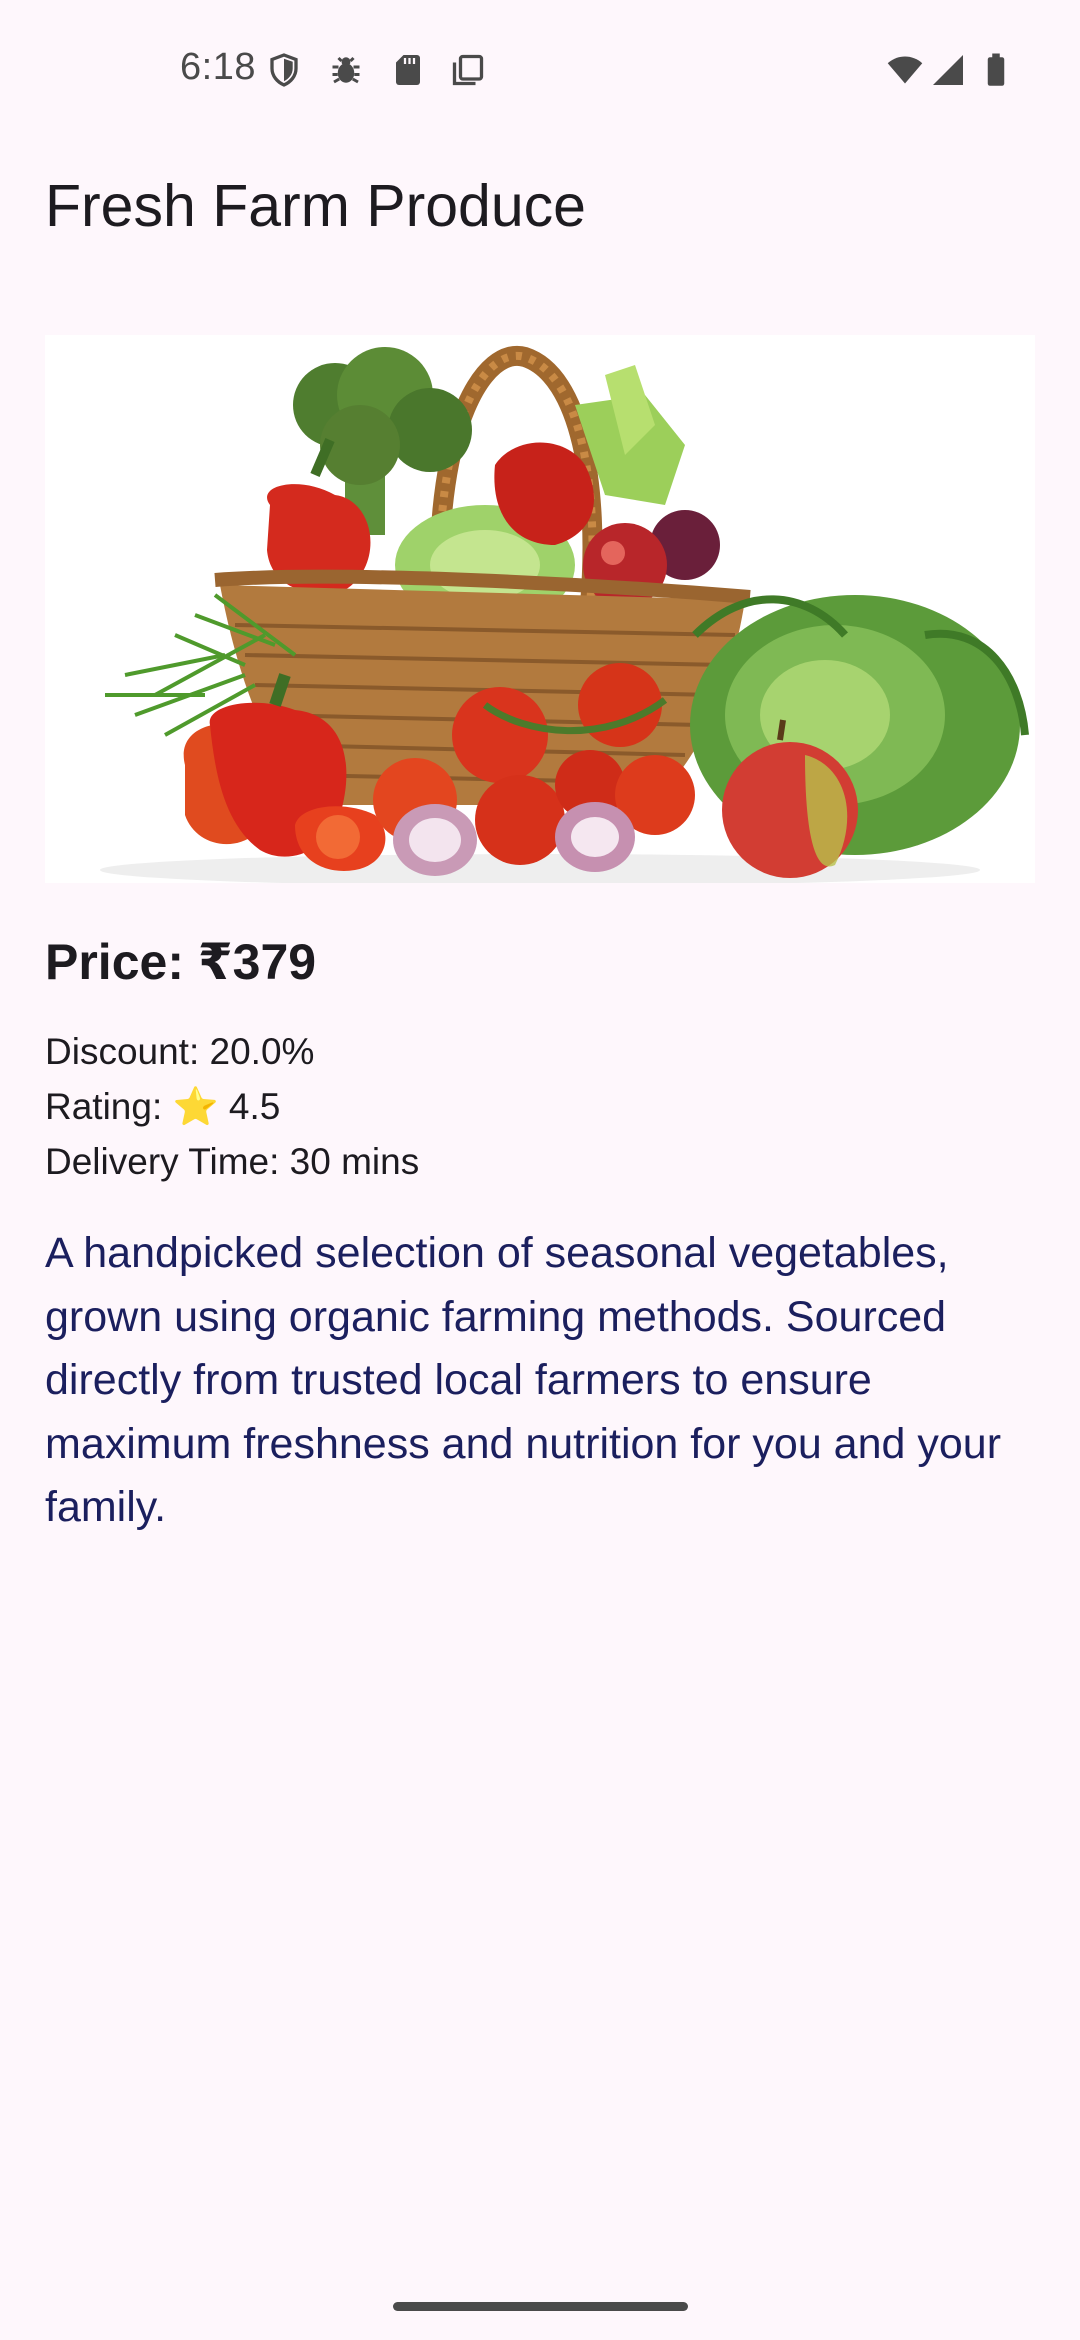  I want to click on product-rating: Rating: ⭐ 4.5, so click(163, 1106).